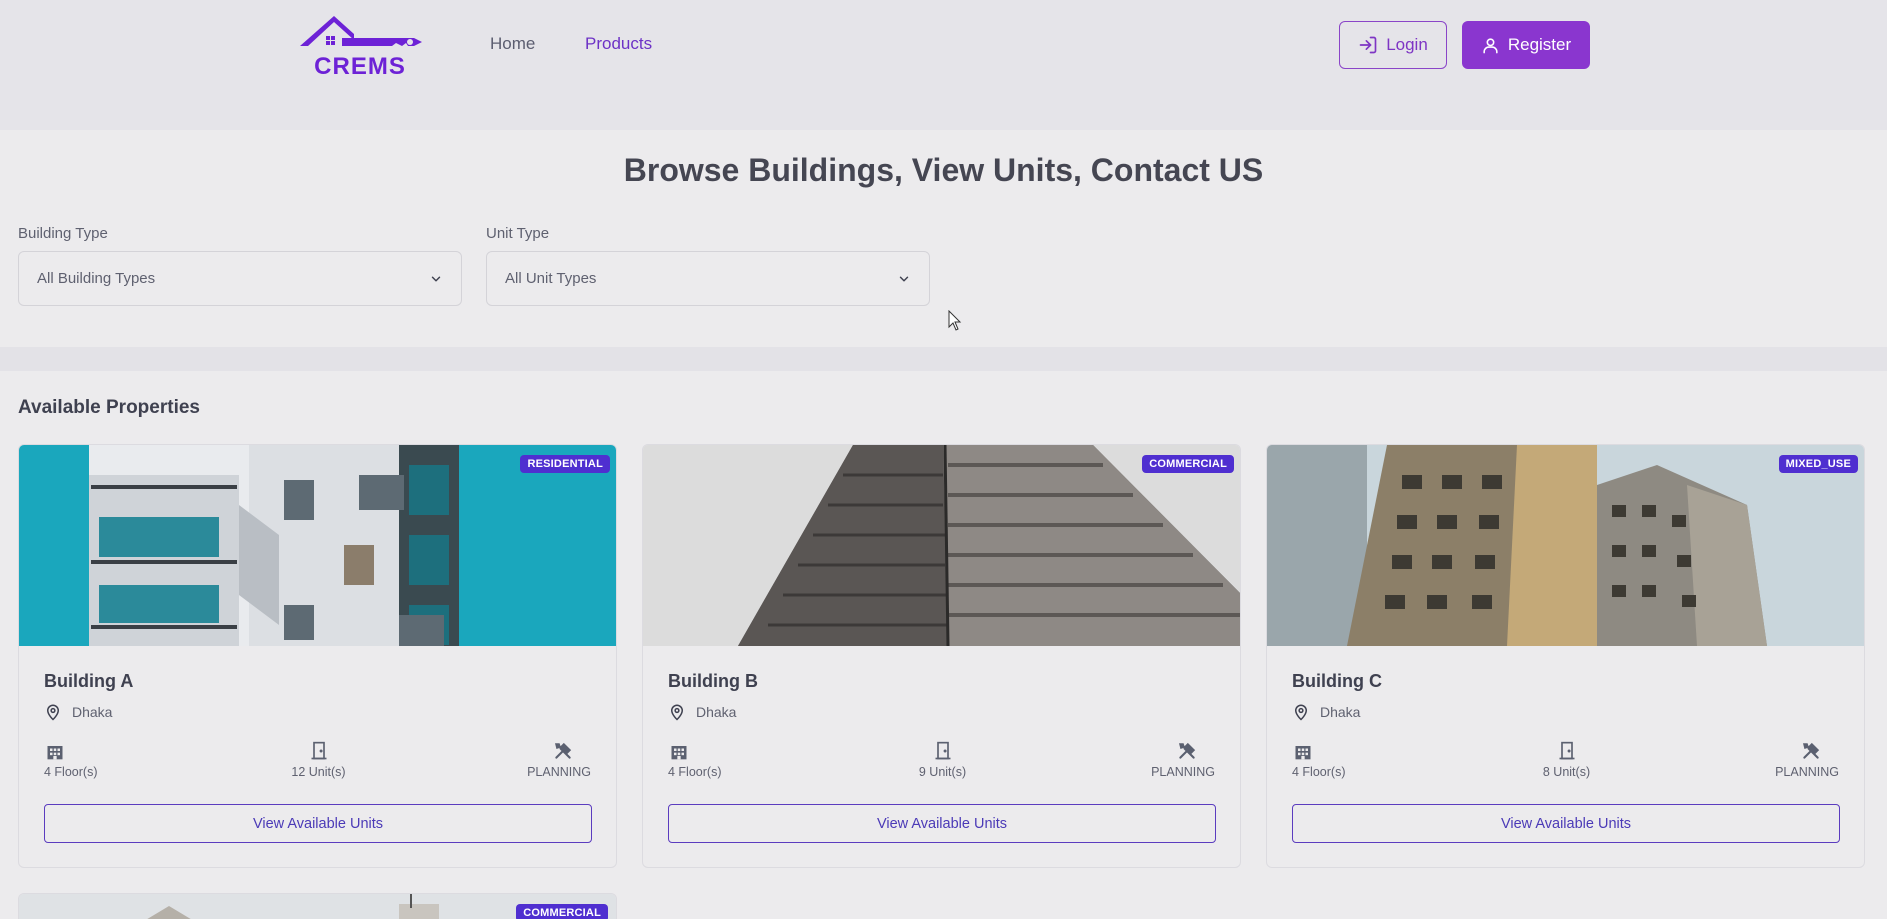 This screenshot has height=919, width=1887. What do you see at coordinates (943, 170) in the screenshot?
I see `page-title: Browse Buildings, View Units, Contact US` at bounding box center [943, 170].